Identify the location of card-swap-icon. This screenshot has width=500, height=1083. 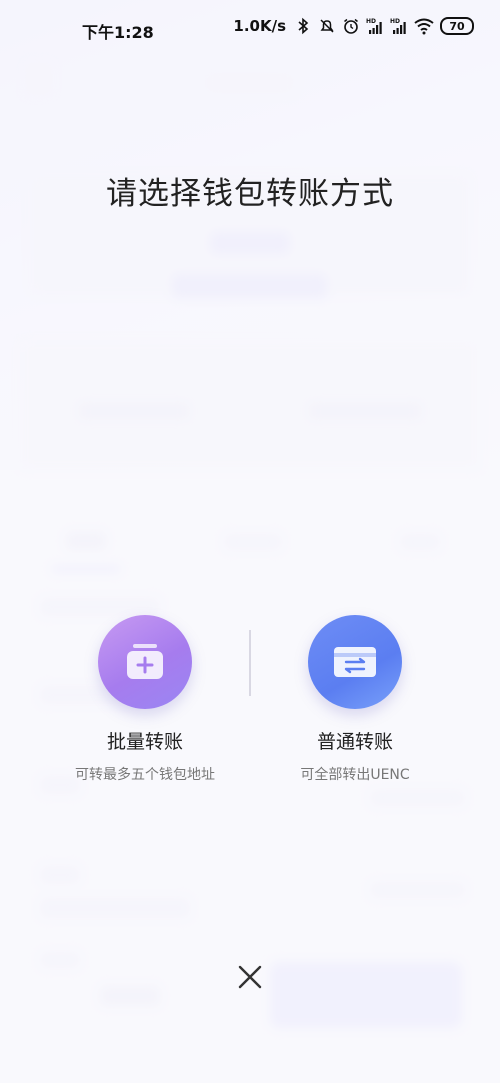
(355, 662).